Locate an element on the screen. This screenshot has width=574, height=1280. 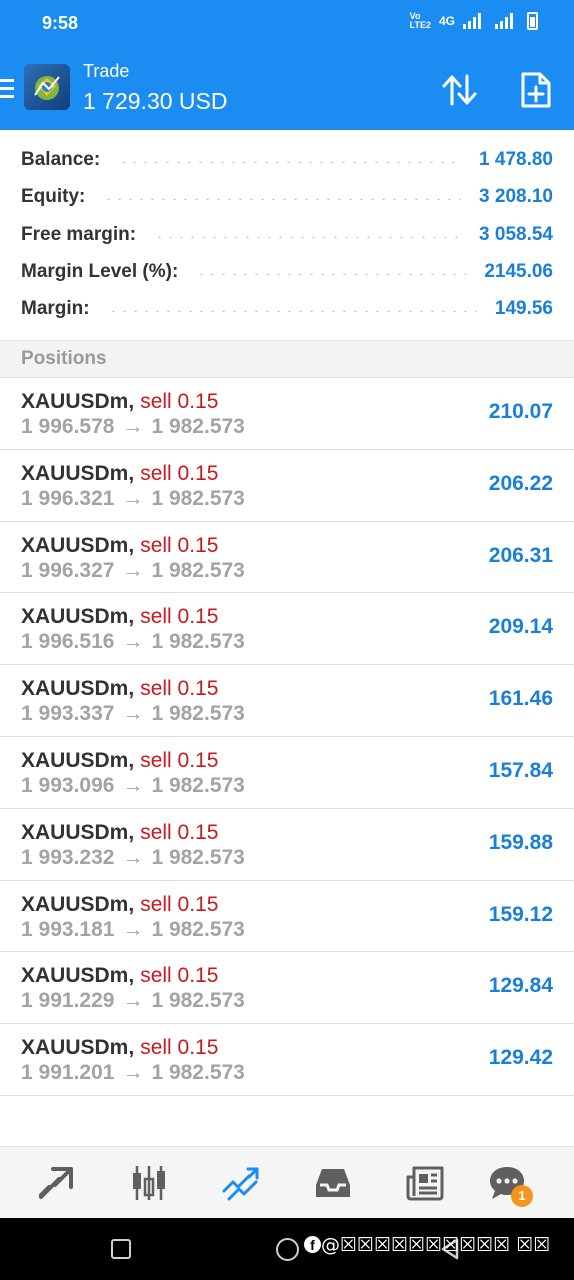
position-open-price: 1 993.232 is located at coordinates (68, 857).